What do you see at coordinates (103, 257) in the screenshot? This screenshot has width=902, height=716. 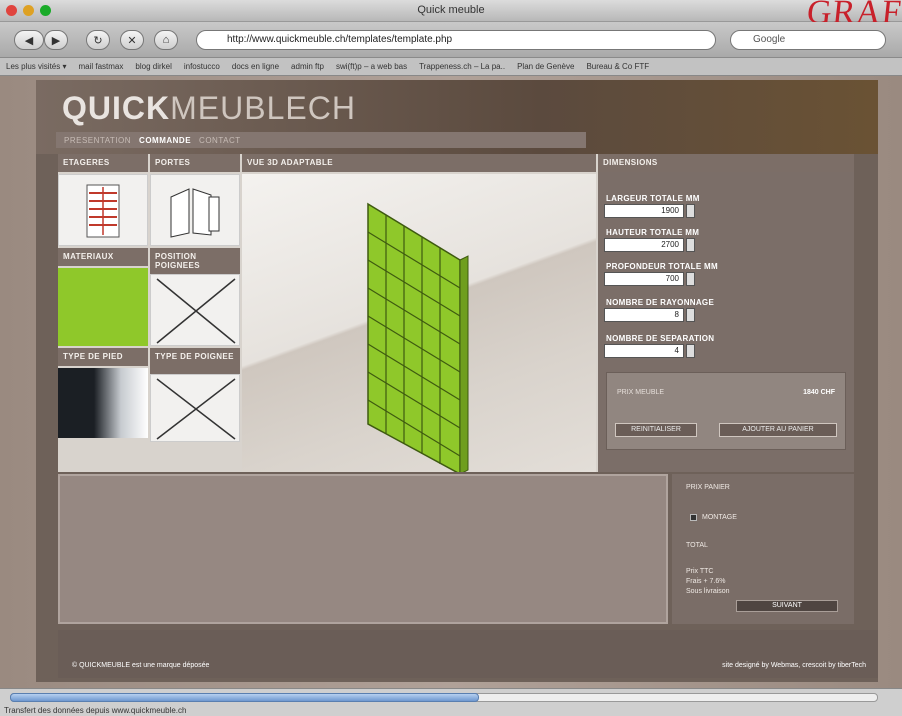 I see `materiaux-heading: MATERIAUX` at bounding box center [103, 257].